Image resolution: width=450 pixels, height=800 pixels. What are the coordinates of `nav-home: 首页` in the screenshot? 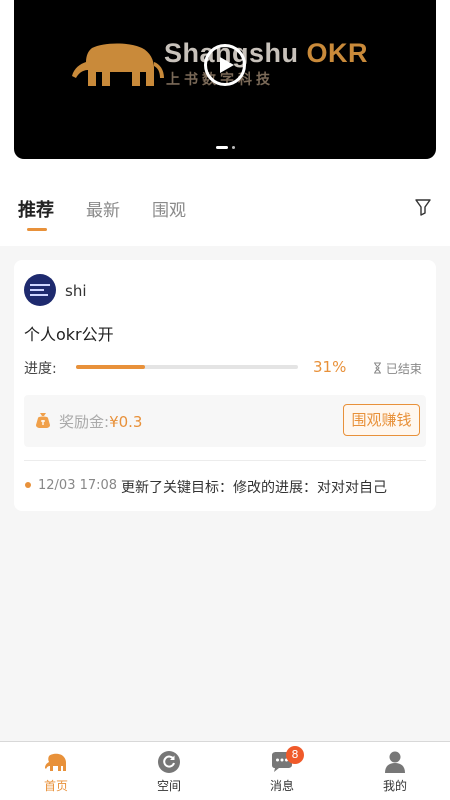 It's located at (56, 771).